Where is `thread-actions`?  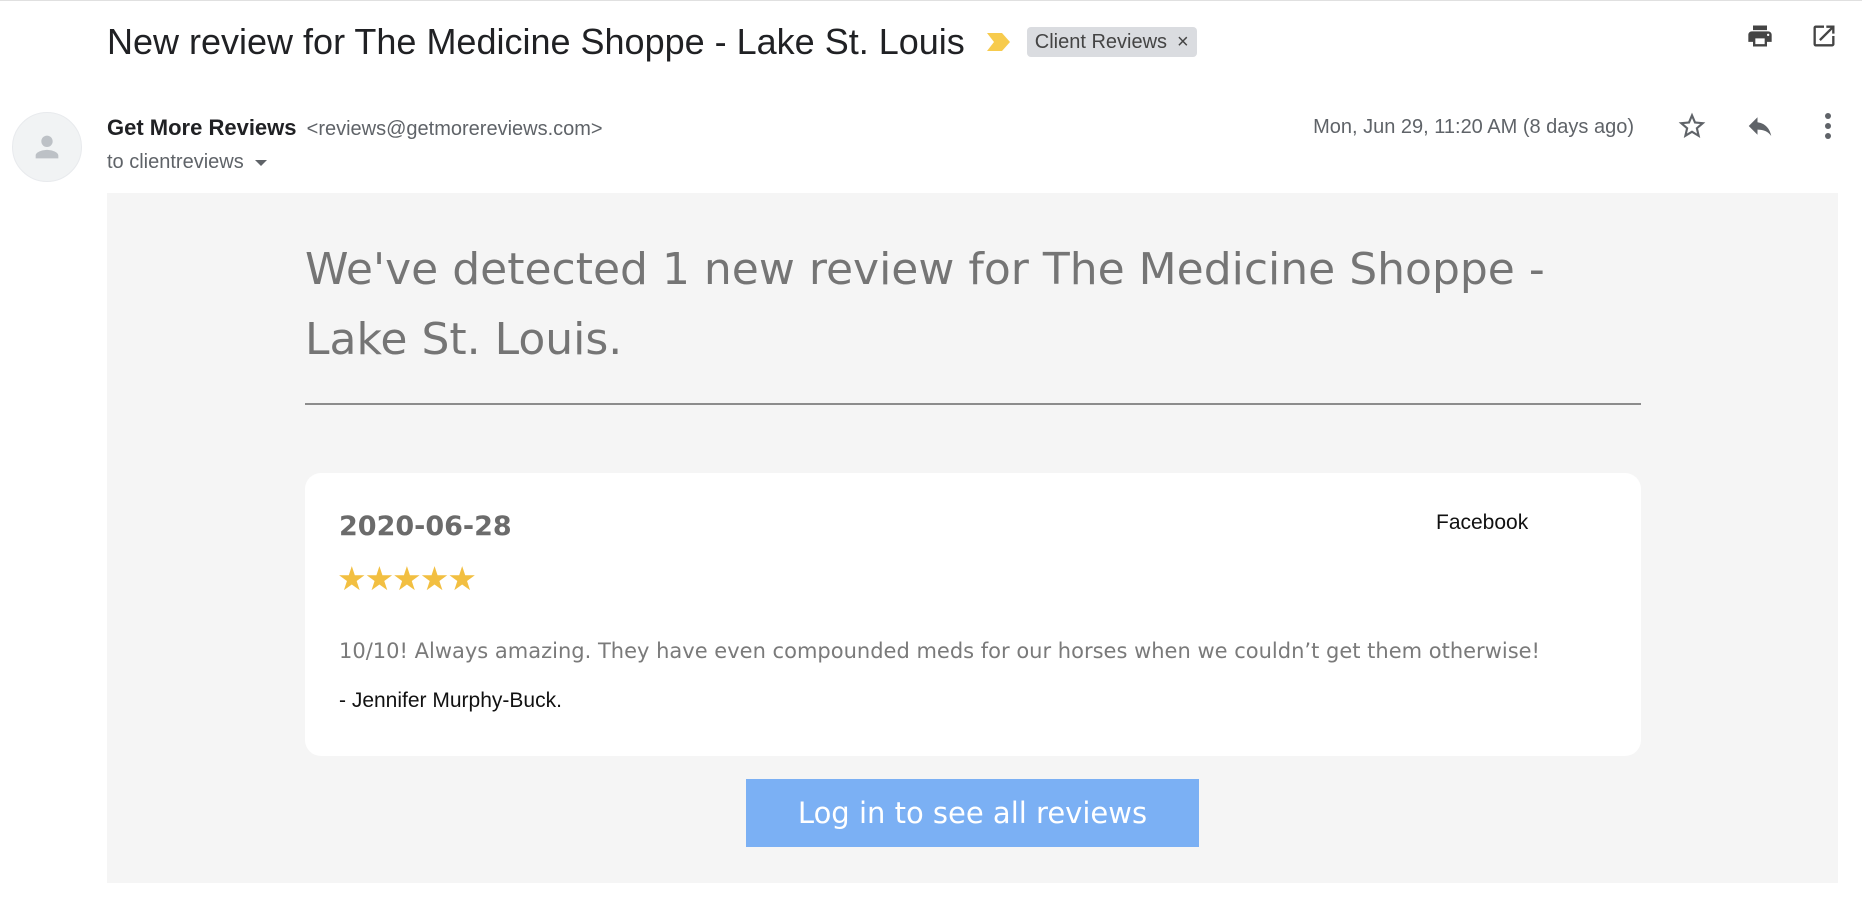 thread-actions is located at coordinates (1792, 36).